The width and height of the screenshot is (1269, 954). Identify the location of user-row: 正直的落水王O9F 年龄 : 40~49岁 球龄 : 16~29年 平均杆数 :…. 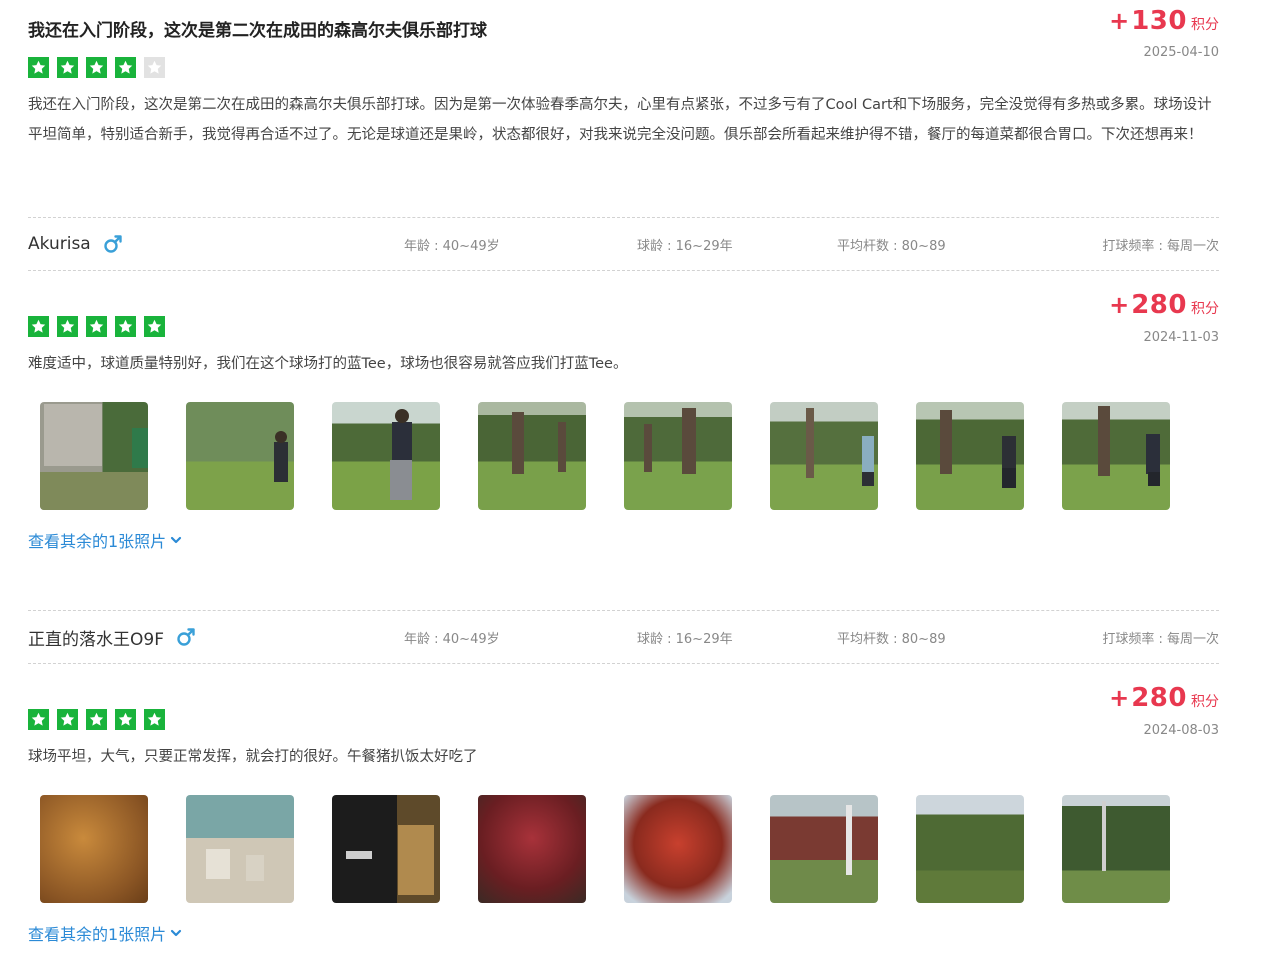
(623, 637).